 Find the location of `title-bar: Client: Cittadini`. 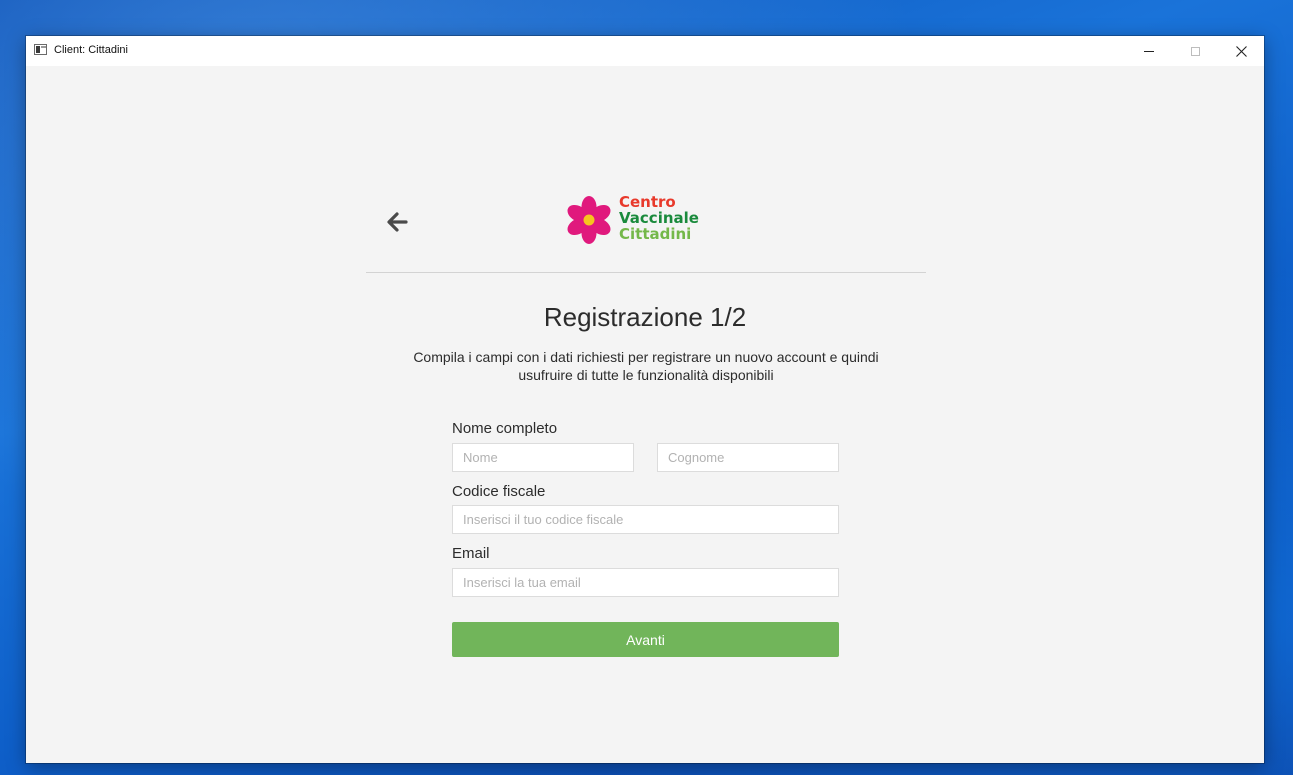

title-bar: Client: Cittadini is located at coordinates (645, 51).